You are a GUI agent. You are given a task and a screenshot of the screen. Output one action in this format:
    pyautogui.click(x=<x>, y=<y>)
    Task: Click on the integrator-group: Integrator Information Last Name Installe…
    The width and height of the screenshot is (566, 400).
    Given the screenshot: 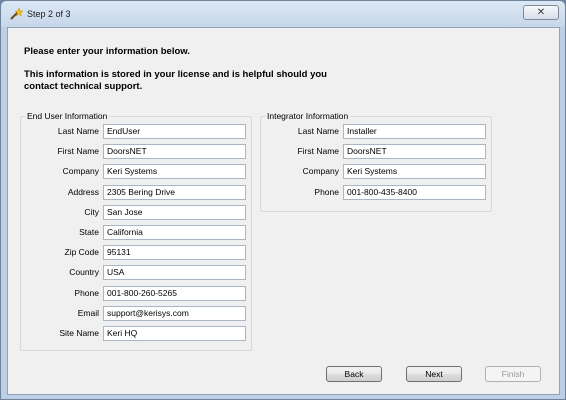 What is the action you would take?
    pyautogui.click(x=376, y=161)
    